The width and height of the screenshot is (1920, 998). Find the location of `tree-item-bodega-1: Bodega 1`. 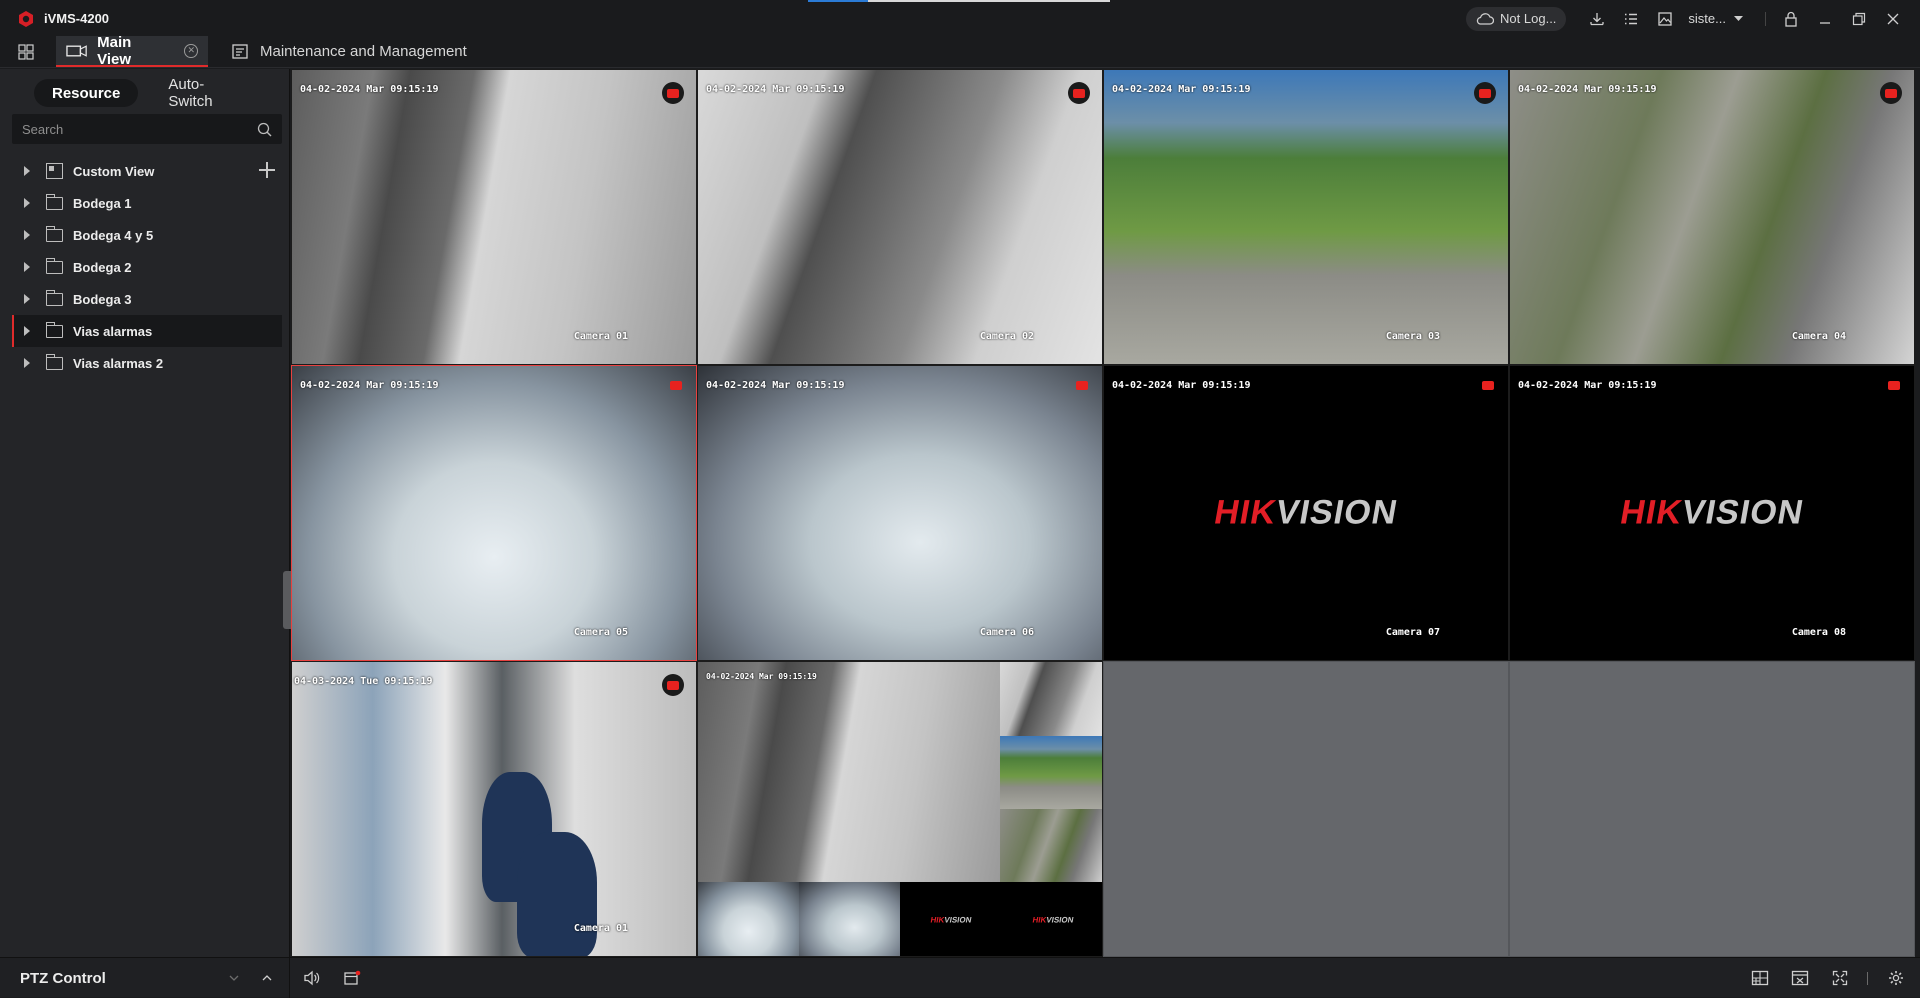

tree-item-bodega-1: Bodega 1 is located at coordinates (147, 203).